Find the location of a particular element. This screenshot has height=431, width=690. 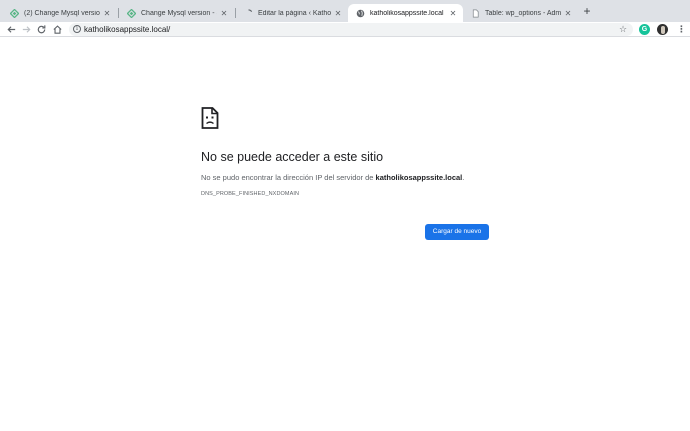

menu-dots-icon: ⋮ is located at coordinates (681, 29).